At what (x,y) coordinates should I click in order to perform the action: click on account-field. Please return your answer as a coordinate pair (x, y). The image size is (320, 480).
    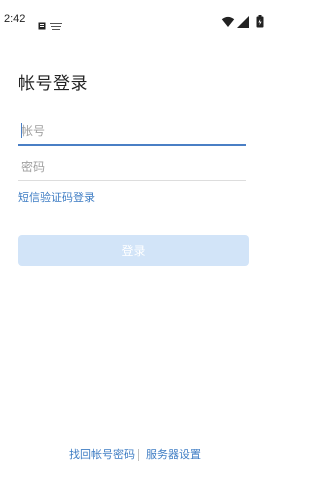
    Looking at the image, I should click on (132, 131).